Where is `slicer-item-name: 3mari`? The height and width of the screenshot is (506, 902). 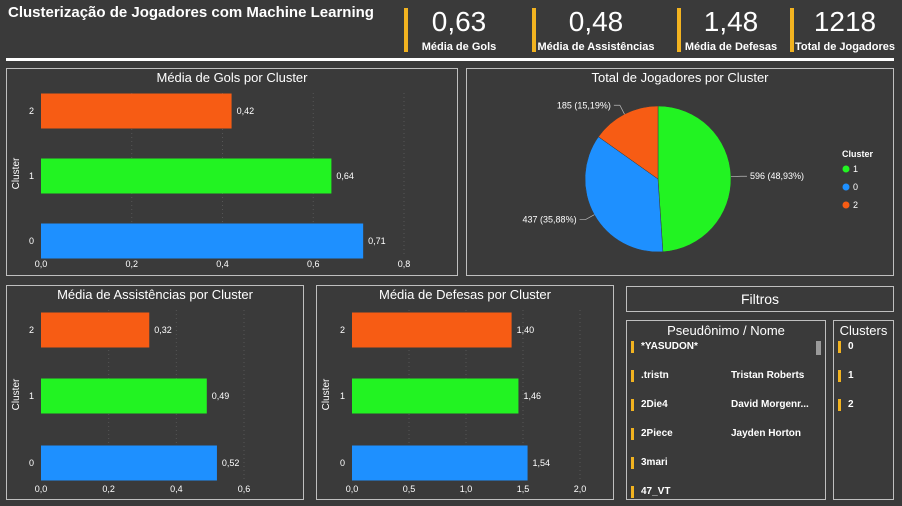 slicer-item-name: 3mari is located at coordinates (654, 462).